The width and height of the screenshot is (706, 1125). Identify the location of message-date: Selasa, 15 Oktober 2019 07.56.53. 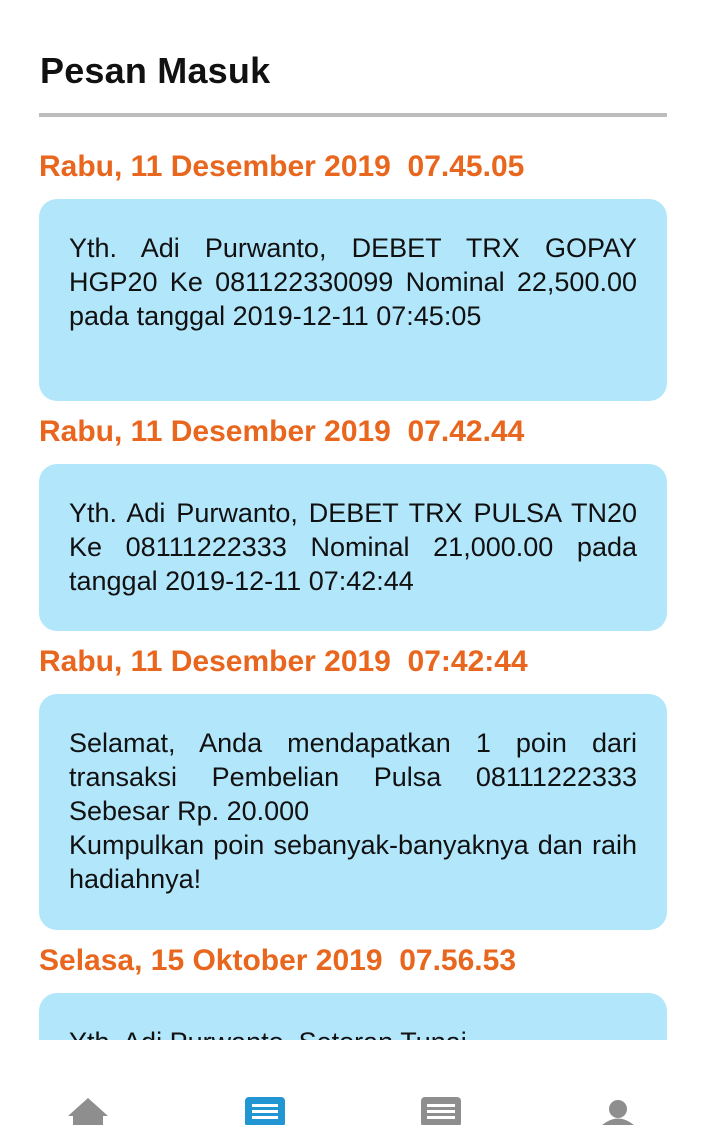
(277, 960).